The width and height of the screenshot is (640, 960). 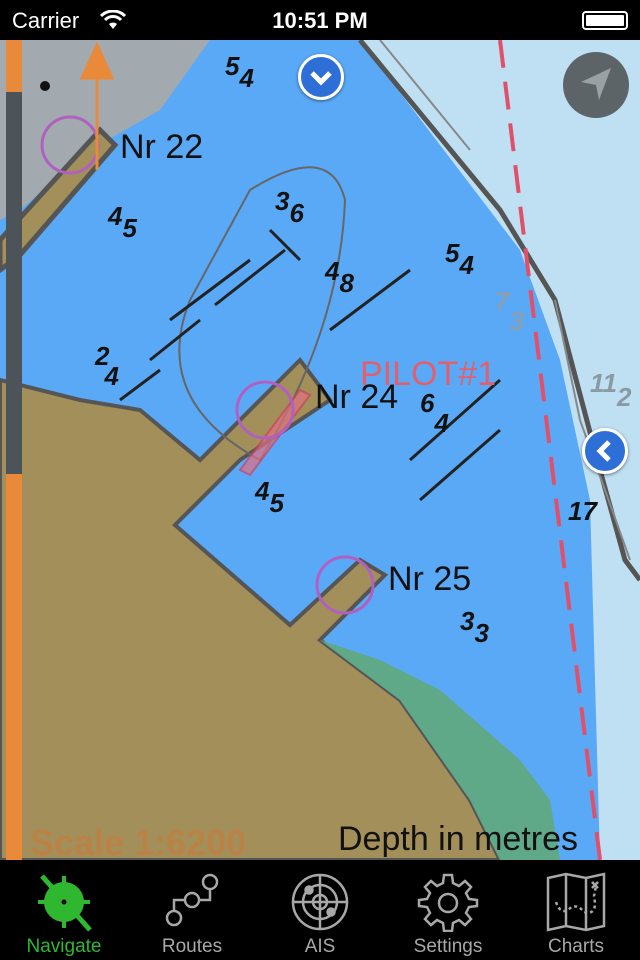 I want to click on expand-left-button, so click(x=605, y=451).